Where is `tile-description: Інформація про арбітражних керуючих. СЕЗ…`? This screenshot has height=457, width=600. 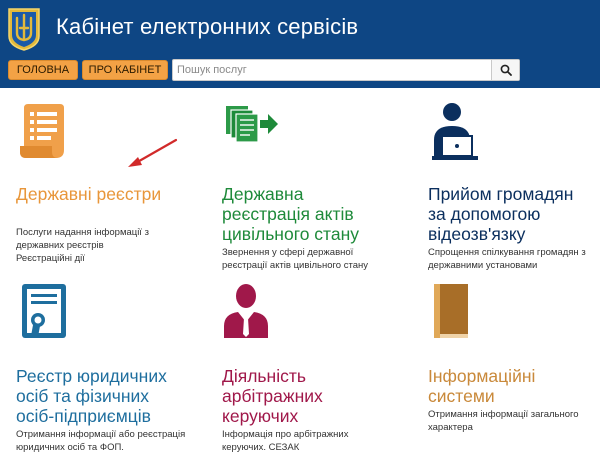 tile-description: Інформація про арбітражних керуючих. СЕЗ… is located at coordinates (285, 441).